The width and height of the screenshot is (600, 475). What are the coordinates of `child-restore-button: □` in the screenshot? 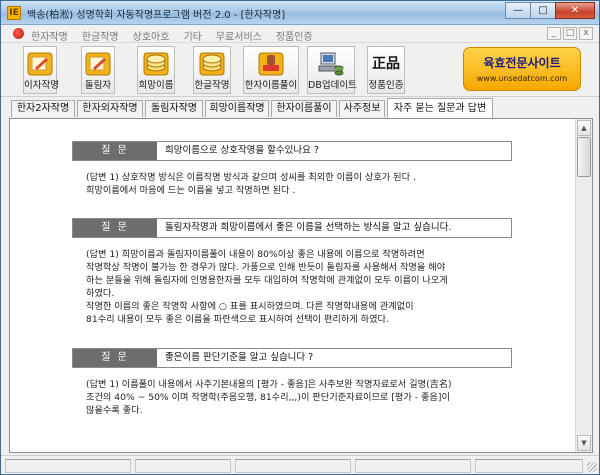 It's located at (570, 33).